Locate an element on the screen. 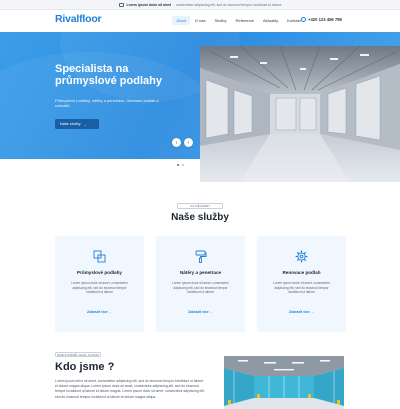 This screenshot has width=400, height=409. phone-number: +420 123 456 789 is located at coordinates (325, 19).